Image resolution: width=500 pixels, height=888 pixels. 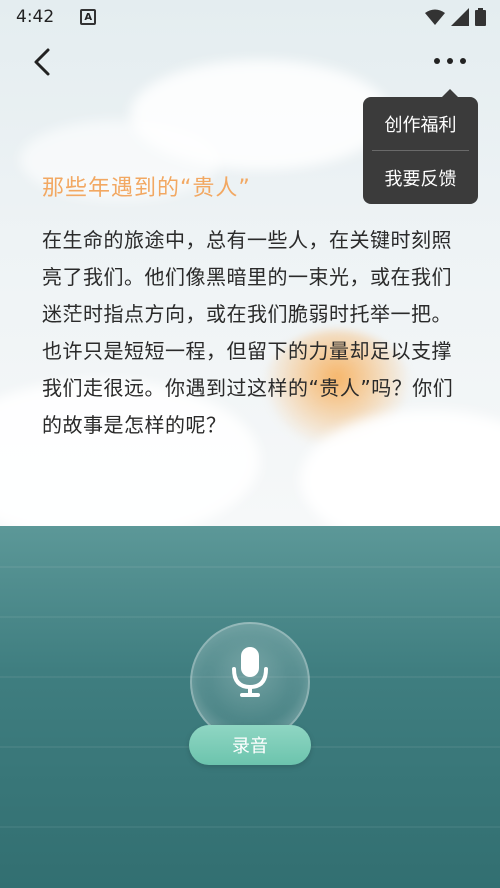 What do you see at coordinates (435, 19) in the screenshot?
I see `wifi-icon` at bounding box center [435, 19].